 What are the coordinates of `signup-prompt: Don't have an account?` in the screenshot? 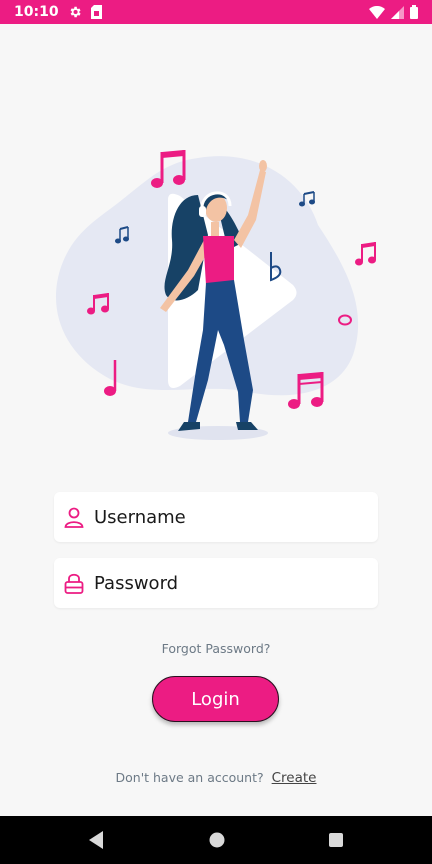 It's located at (189, 777).